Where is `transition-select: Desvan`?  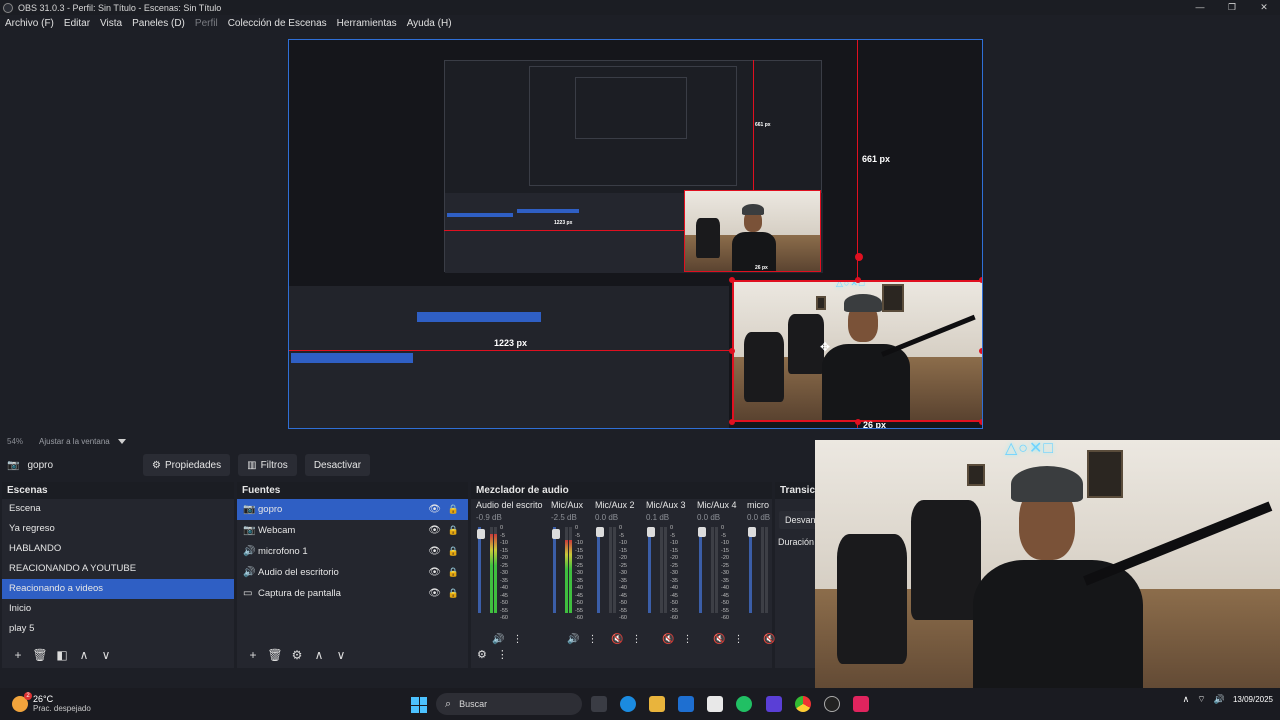 transition-select: Desvan is located at coordinates (797, 520).